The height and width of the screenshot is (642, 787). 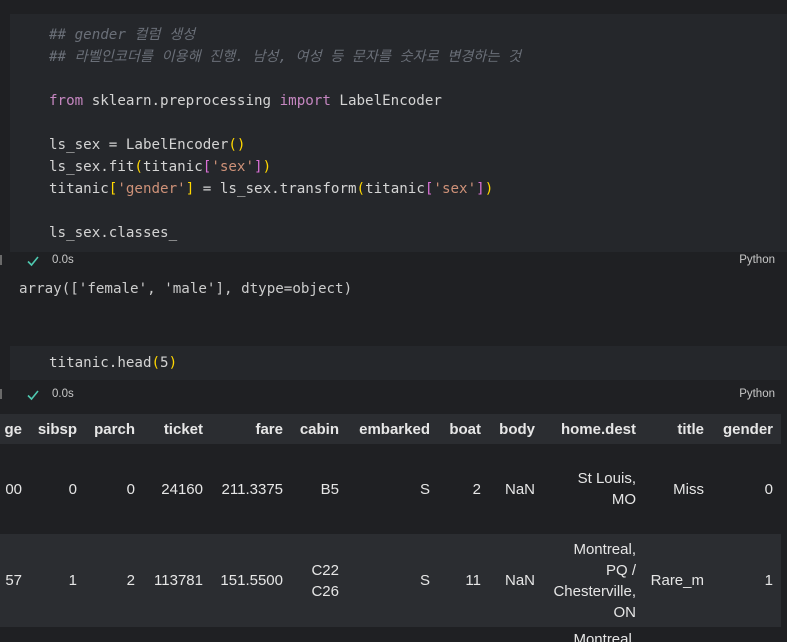 I want to click on table-cell: C22 C26, so click(x=325, y=580).